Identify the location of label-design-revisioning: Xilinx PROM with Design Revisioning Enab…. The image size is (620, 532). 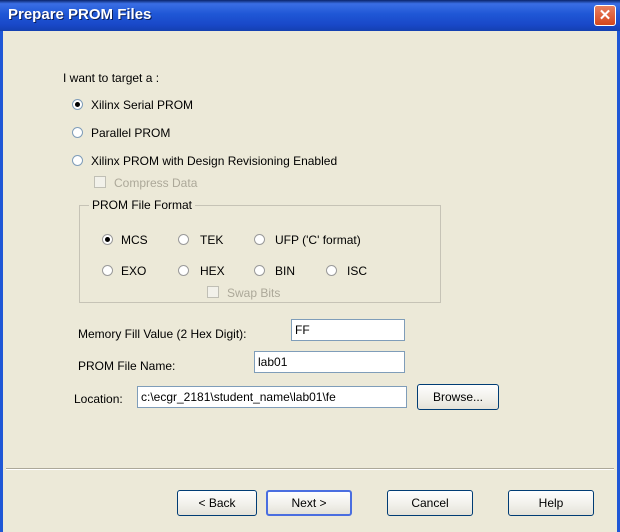
(214, 161).